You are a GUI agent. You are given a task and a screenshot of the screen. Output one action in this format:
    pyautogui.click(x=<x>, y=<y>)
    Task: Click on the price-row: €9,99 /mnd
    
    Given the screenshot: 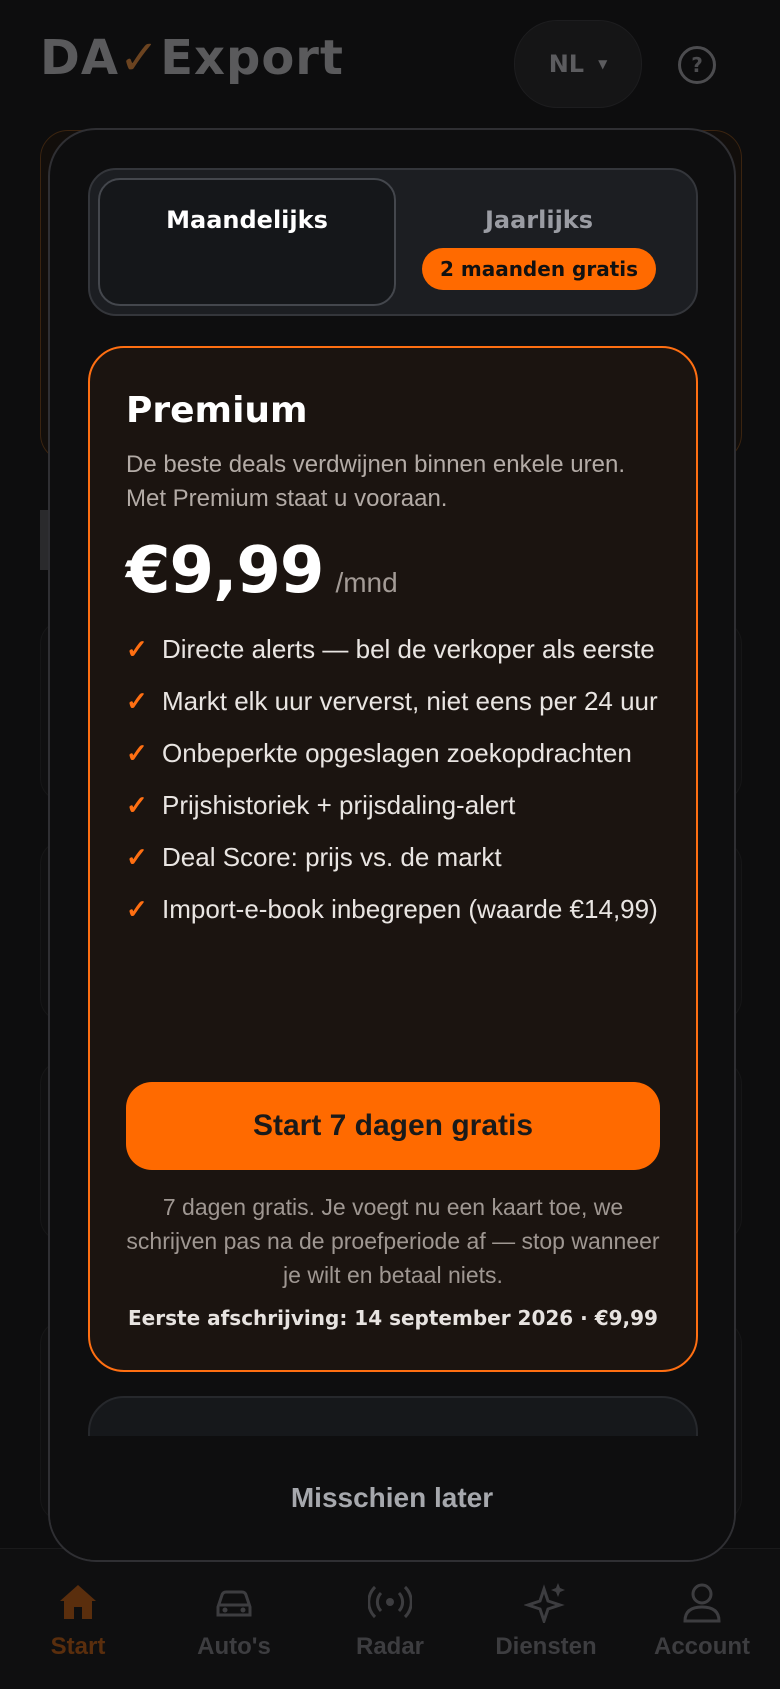 What is the action you would take?
    pyautogui.click(x=262, y=571)
    